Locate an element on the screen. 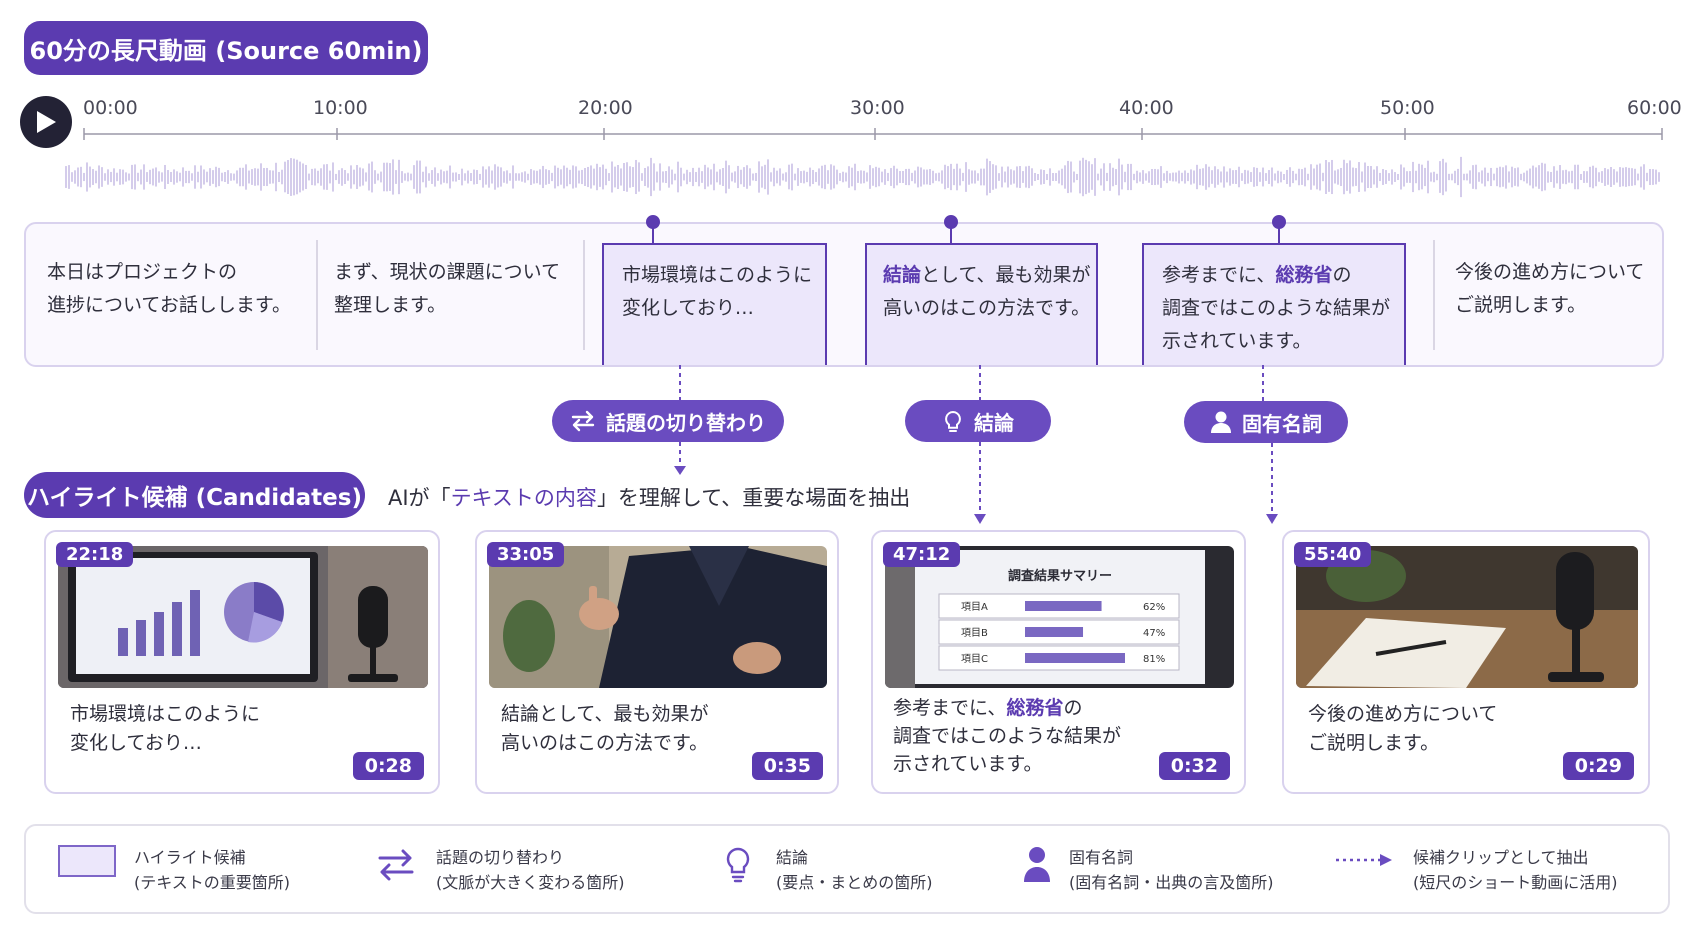  thumbnail-speaker is located at coordinates (658, 617).